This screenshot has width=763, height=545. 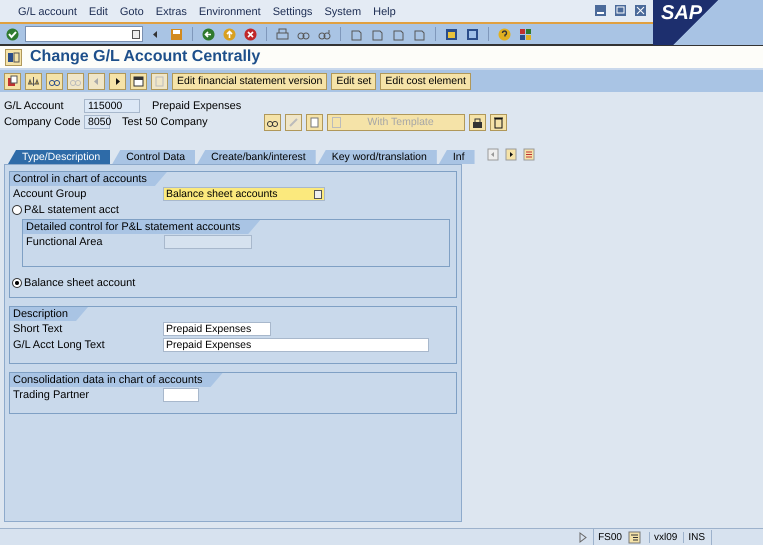 I want to click on tab: Control Data, so click(x=154, y=157).